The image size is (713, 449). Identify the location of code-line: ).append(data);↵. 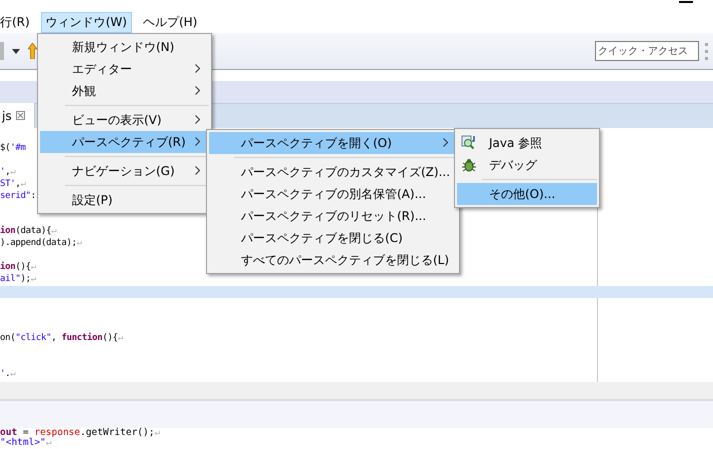
(41, 243).